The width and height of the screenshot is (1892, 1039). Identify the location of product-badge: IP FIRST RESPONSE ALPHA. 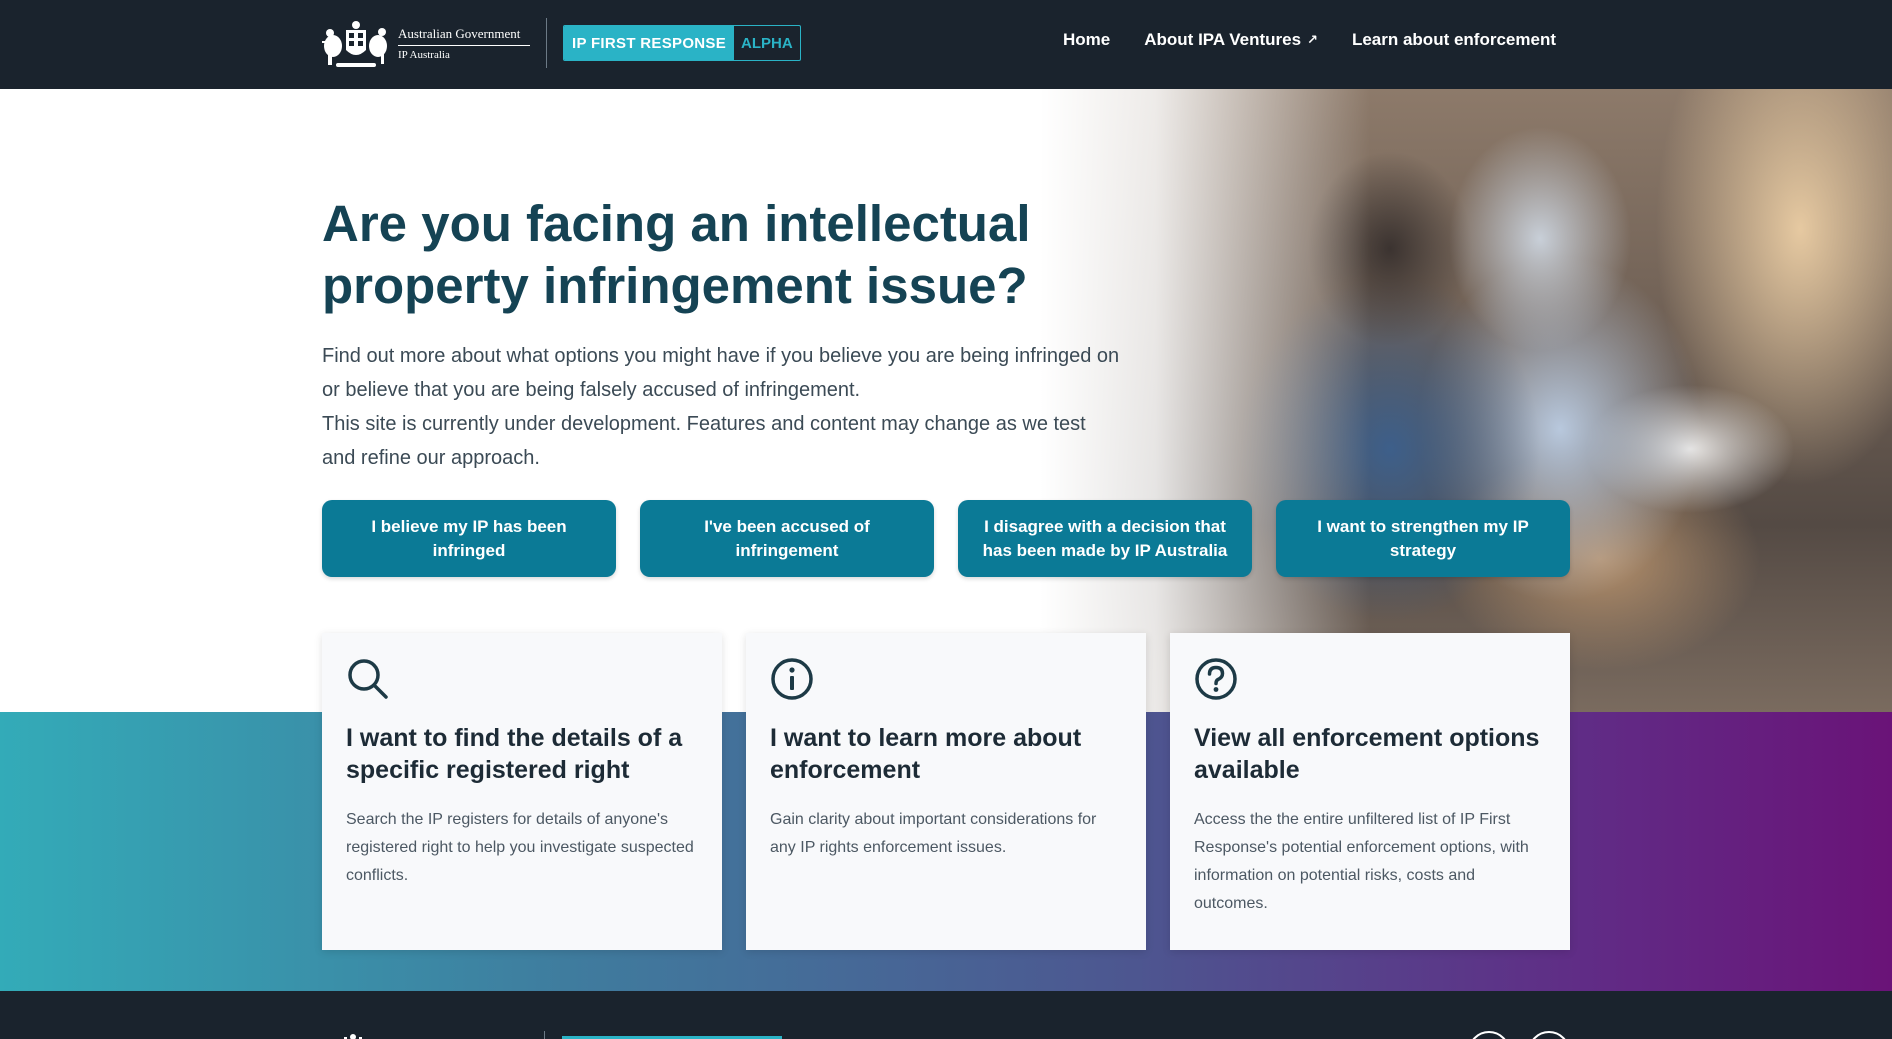
(682, 43).